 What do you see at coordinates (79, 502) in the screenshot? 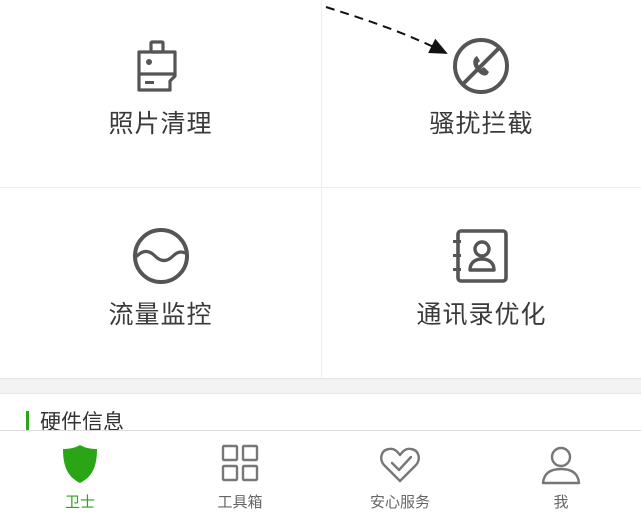
I see `tab-label: 卫士` at bounding box center [79, 502].